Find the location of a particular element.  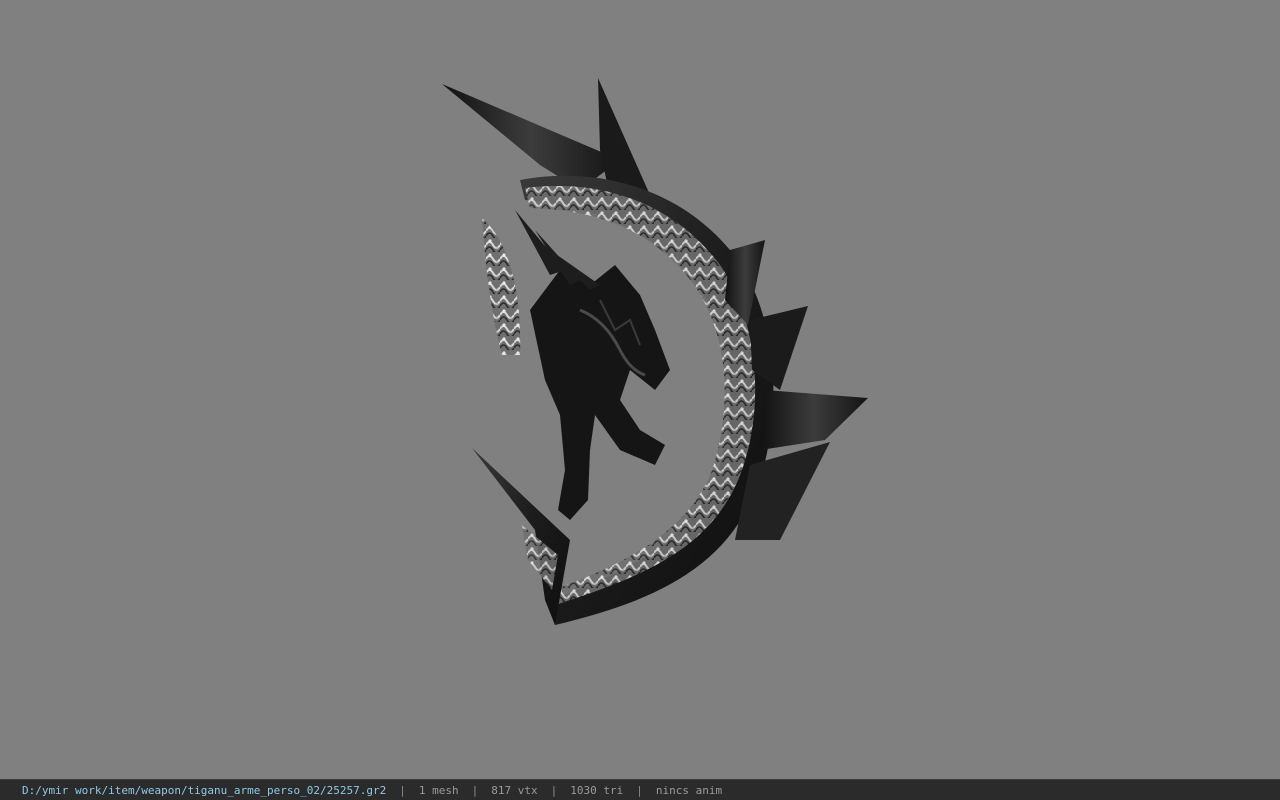

dragon-head is located at coordinates (600, 392).